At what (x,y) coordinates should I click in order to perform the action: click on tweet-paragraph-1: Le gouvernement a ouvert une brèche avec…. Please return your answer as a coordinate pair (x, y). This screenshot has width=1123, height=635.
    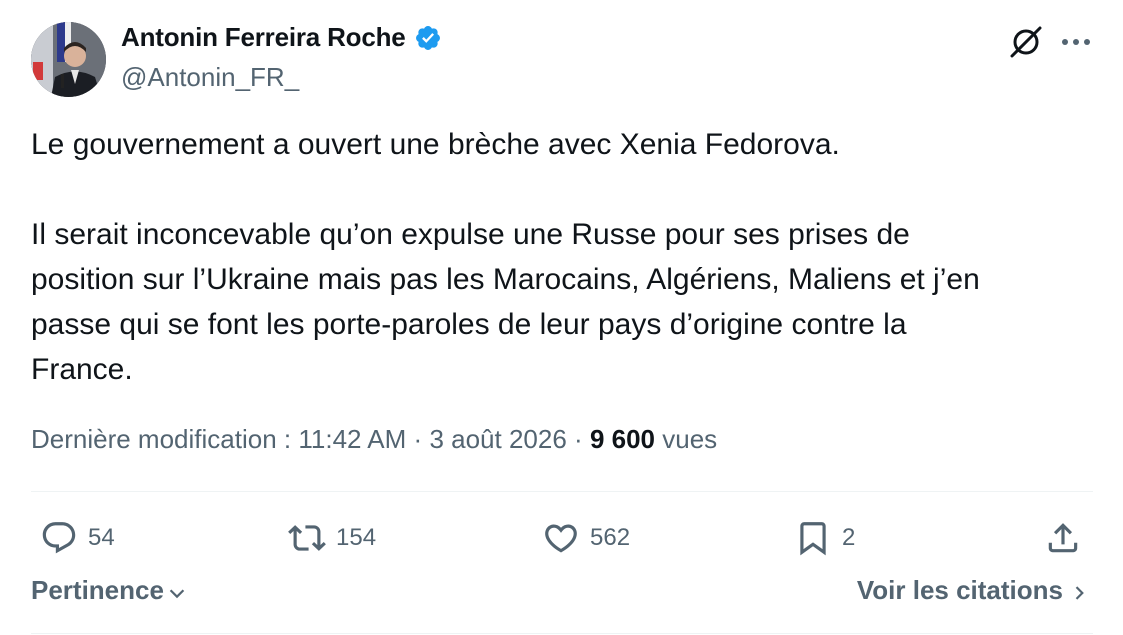
    Looking at the image, I should click on (435, 144).